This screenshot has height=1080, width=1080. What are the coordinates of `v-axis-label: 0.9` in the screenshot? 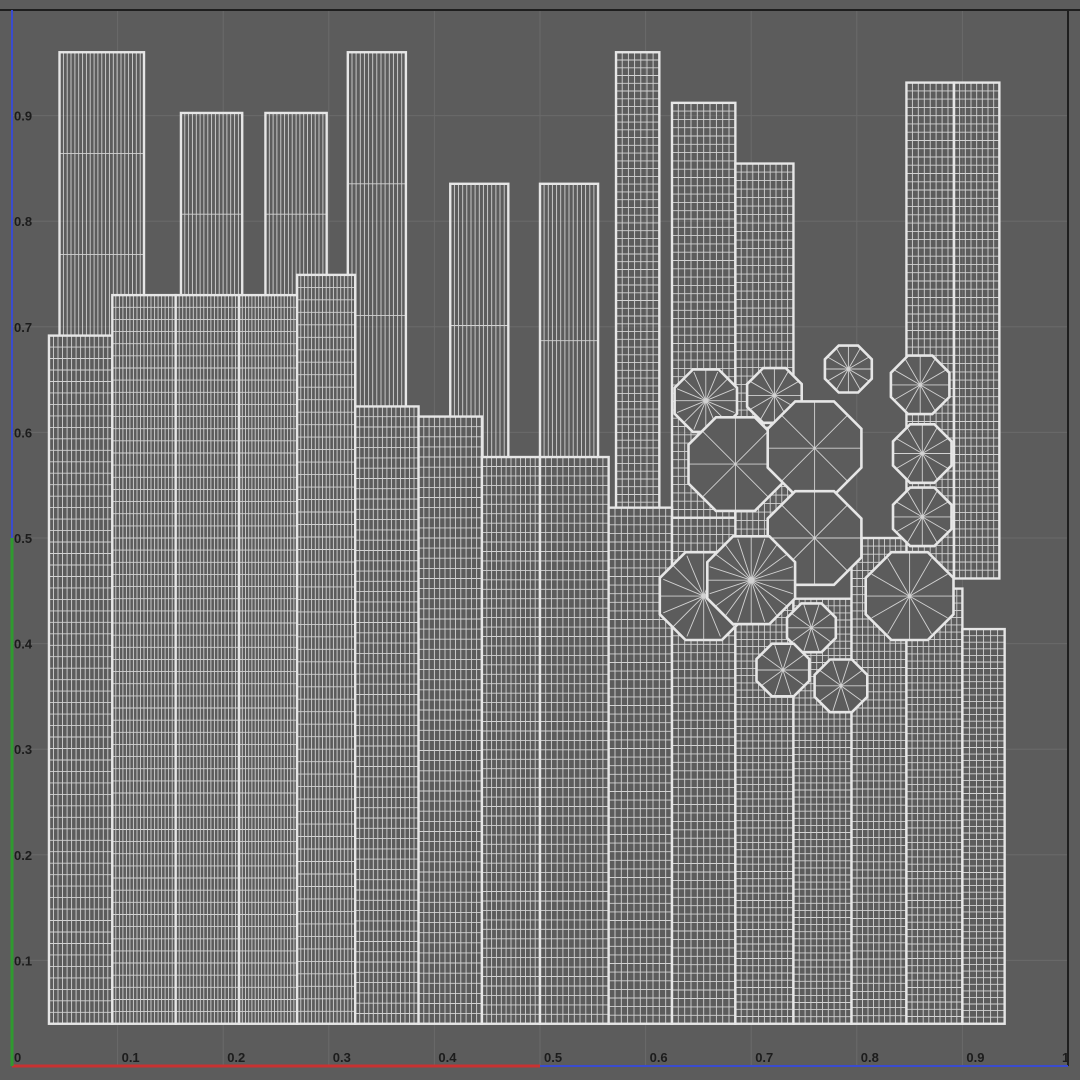 It's located at (23, 116).